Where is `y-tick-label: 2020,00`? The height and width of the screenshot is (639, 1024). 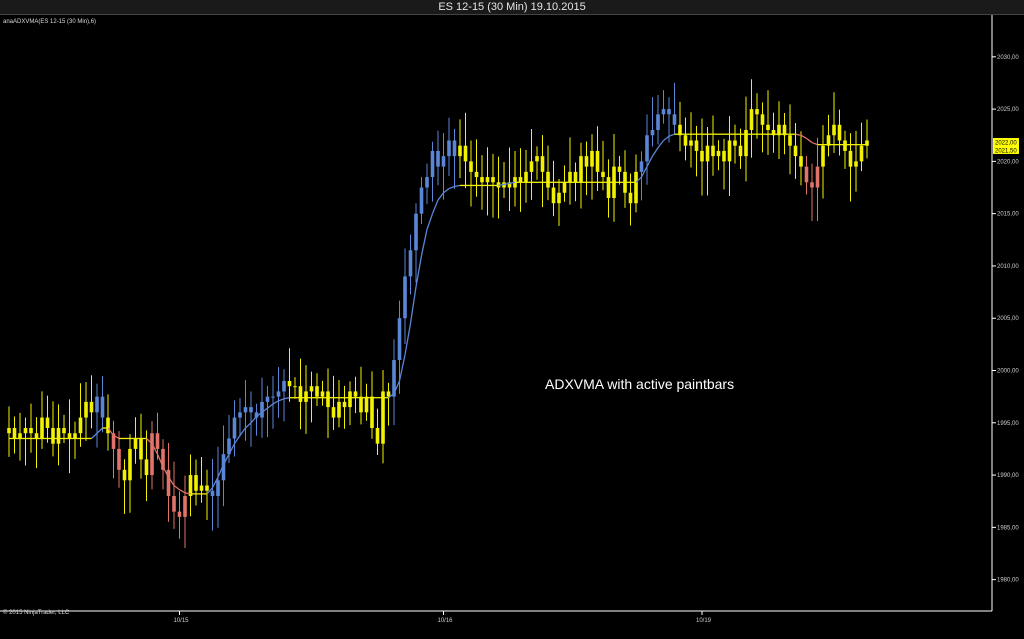
y-tick-label: 2020,00 is located at coordinates (1008, 162).